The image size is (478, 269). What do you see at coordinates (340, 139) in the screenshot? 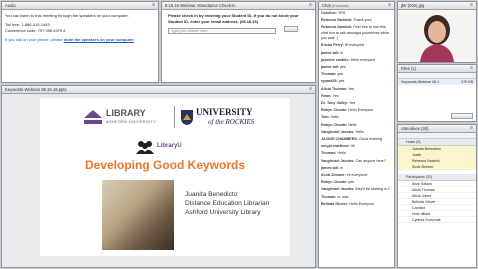
I see `chat-sender: JACKIE CHAMBERS:` at bounding box center [340, 139].